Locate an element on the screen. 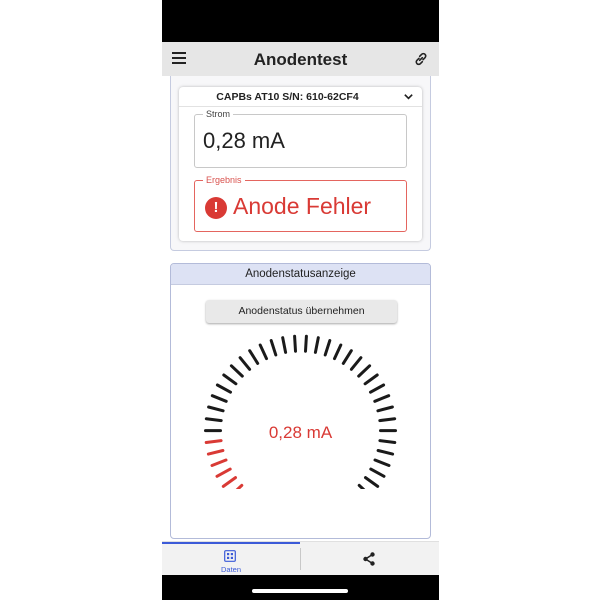 The width and height of the screenshot is (600, 600). nav-share is located at coordinates (370, 558).